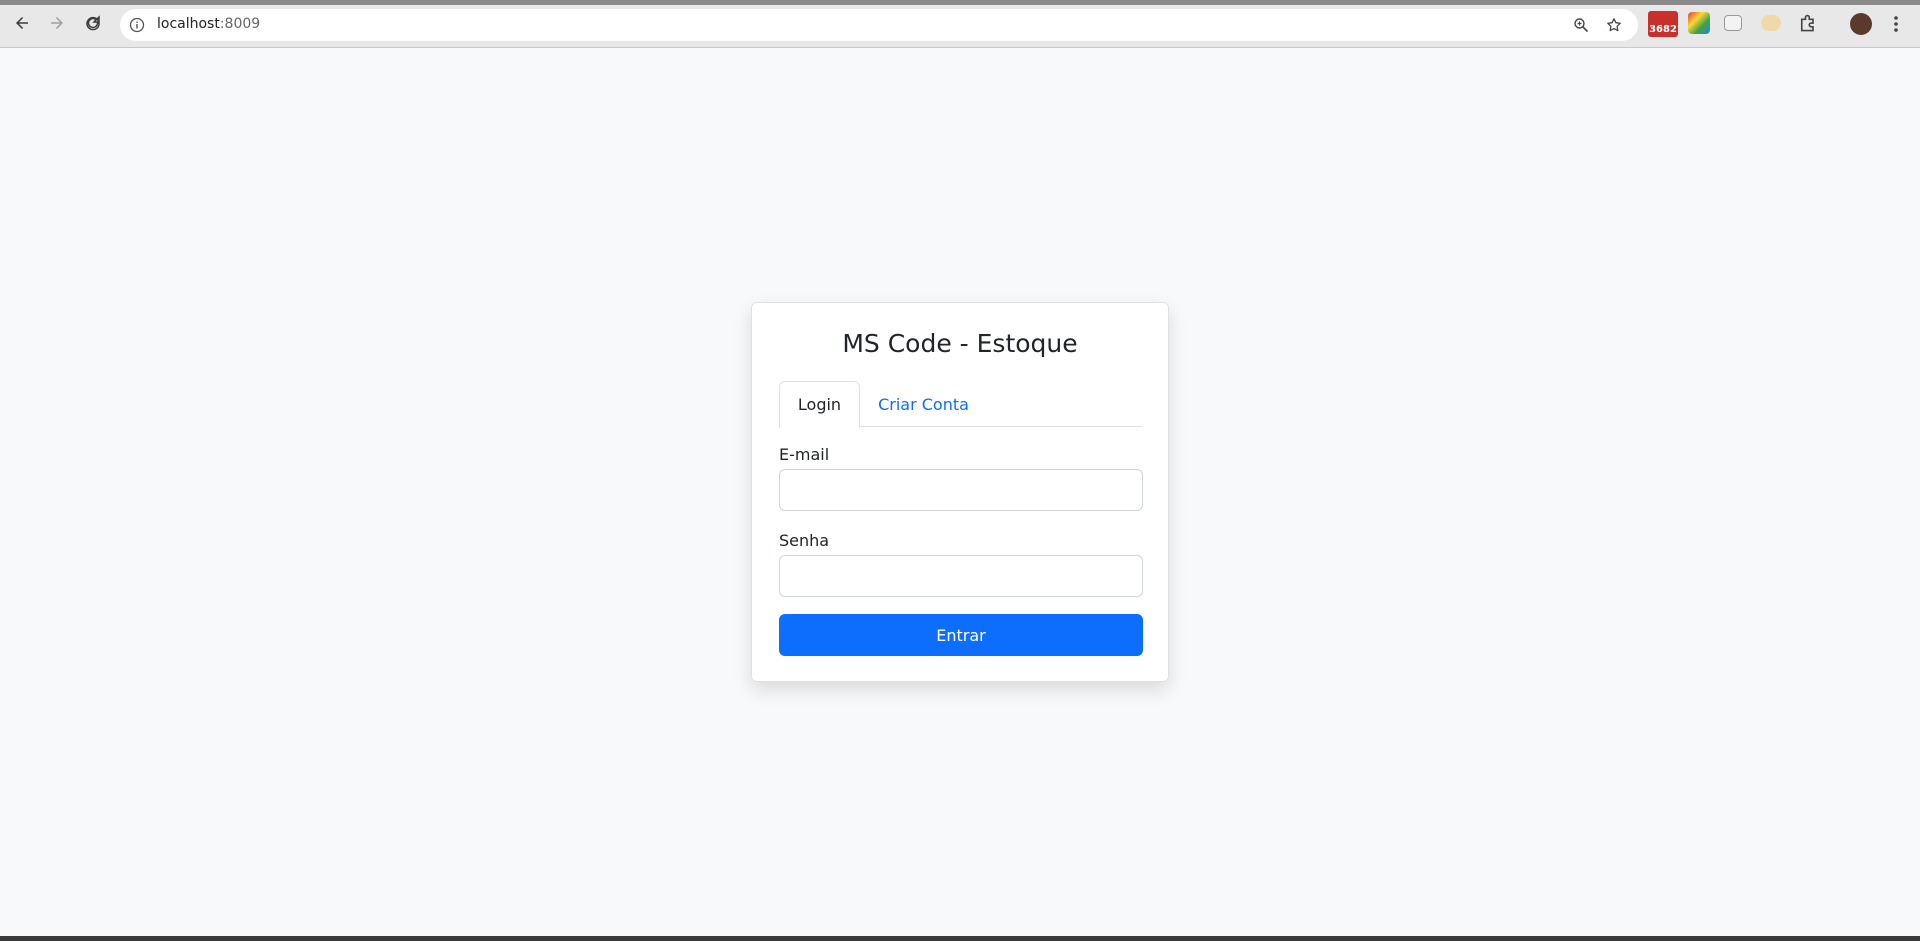  Describe the element at coordinates (1699, 23) in the screenshot. I see `color-picker-extension-icon` at that location.